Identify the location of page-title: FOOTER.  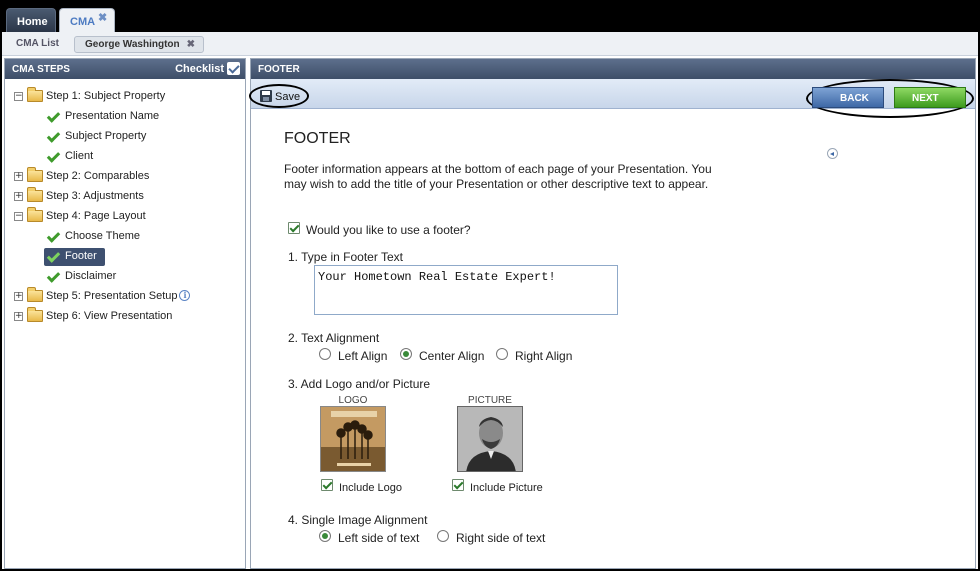
(317, 138).